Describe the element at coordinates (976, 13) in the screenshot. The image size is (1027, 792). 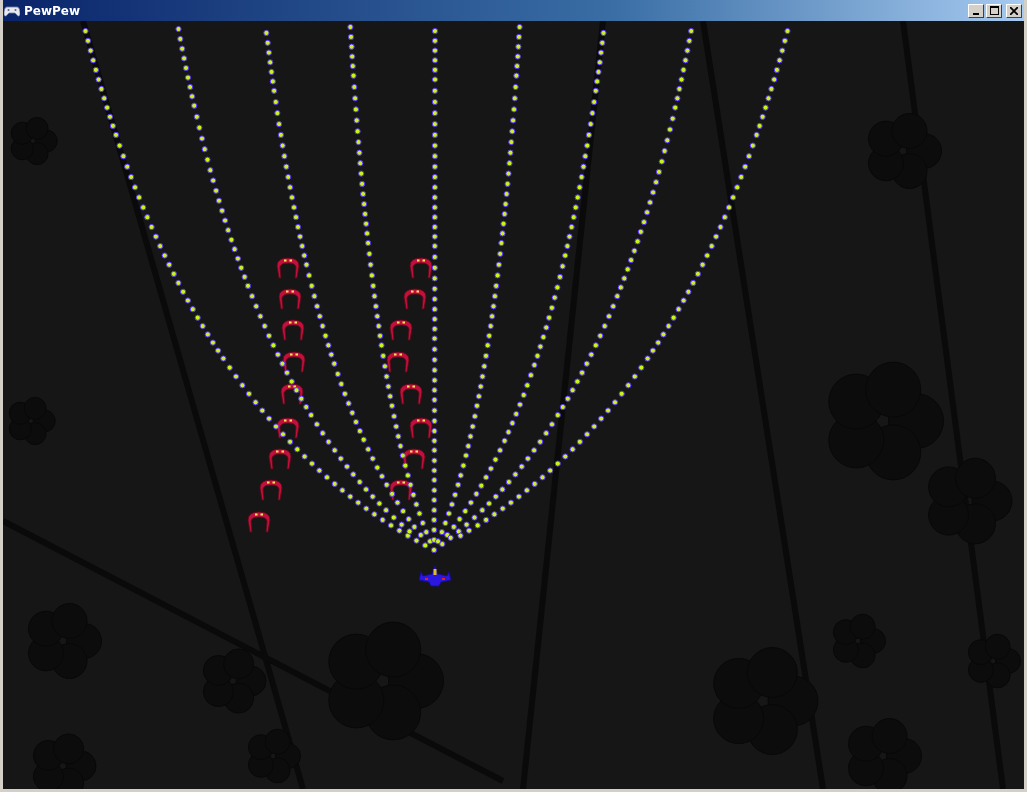
I see `minimize-icon` at that location.